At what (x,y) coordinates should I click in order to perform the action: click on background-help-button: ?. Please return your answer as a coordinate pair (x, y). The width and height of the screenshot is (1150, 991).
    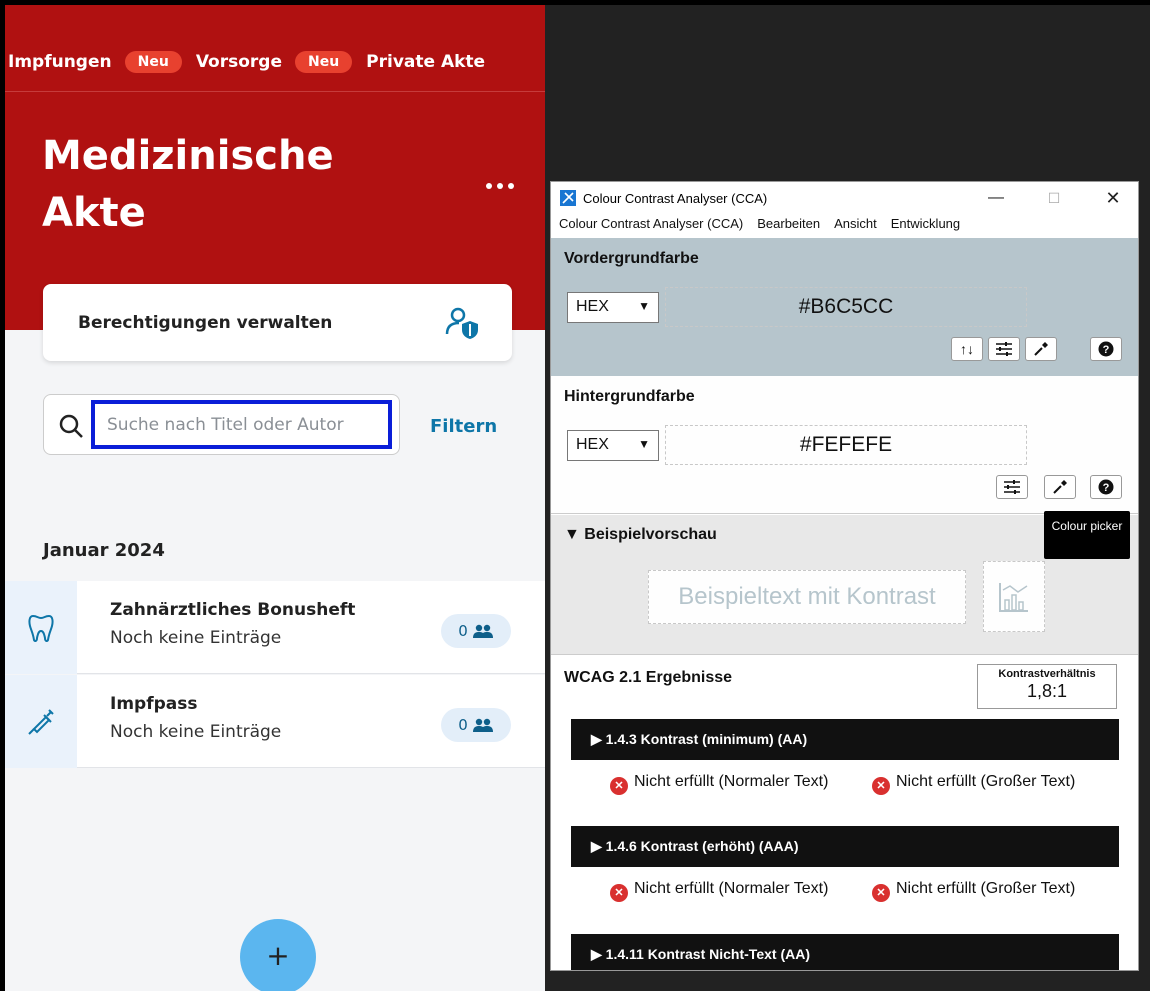
    Looking at the image, I should click on (1106, 487).